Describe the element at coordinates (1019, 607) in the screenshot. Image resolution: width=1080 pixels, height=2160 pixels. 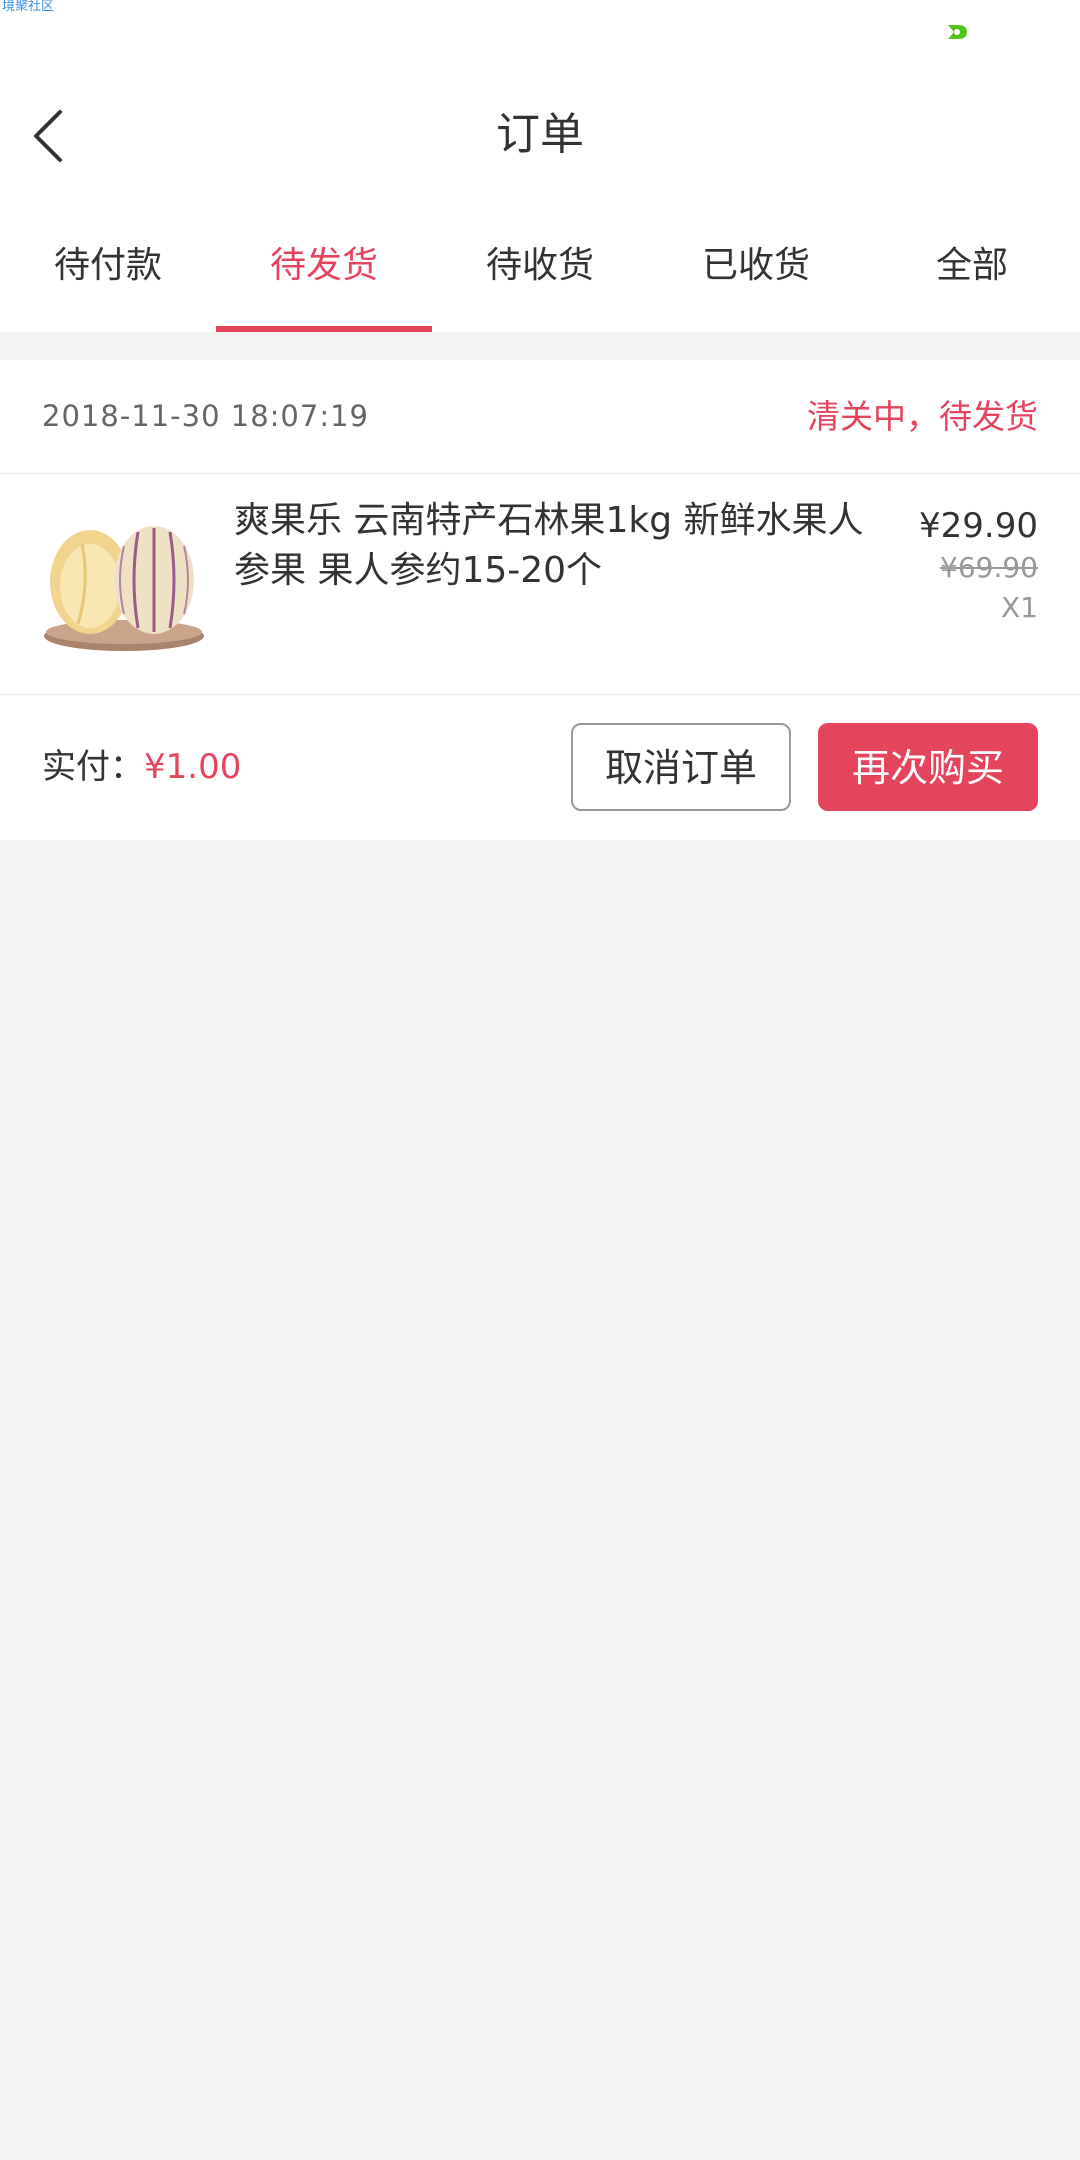
I see `item-quantity: X1` at that location.